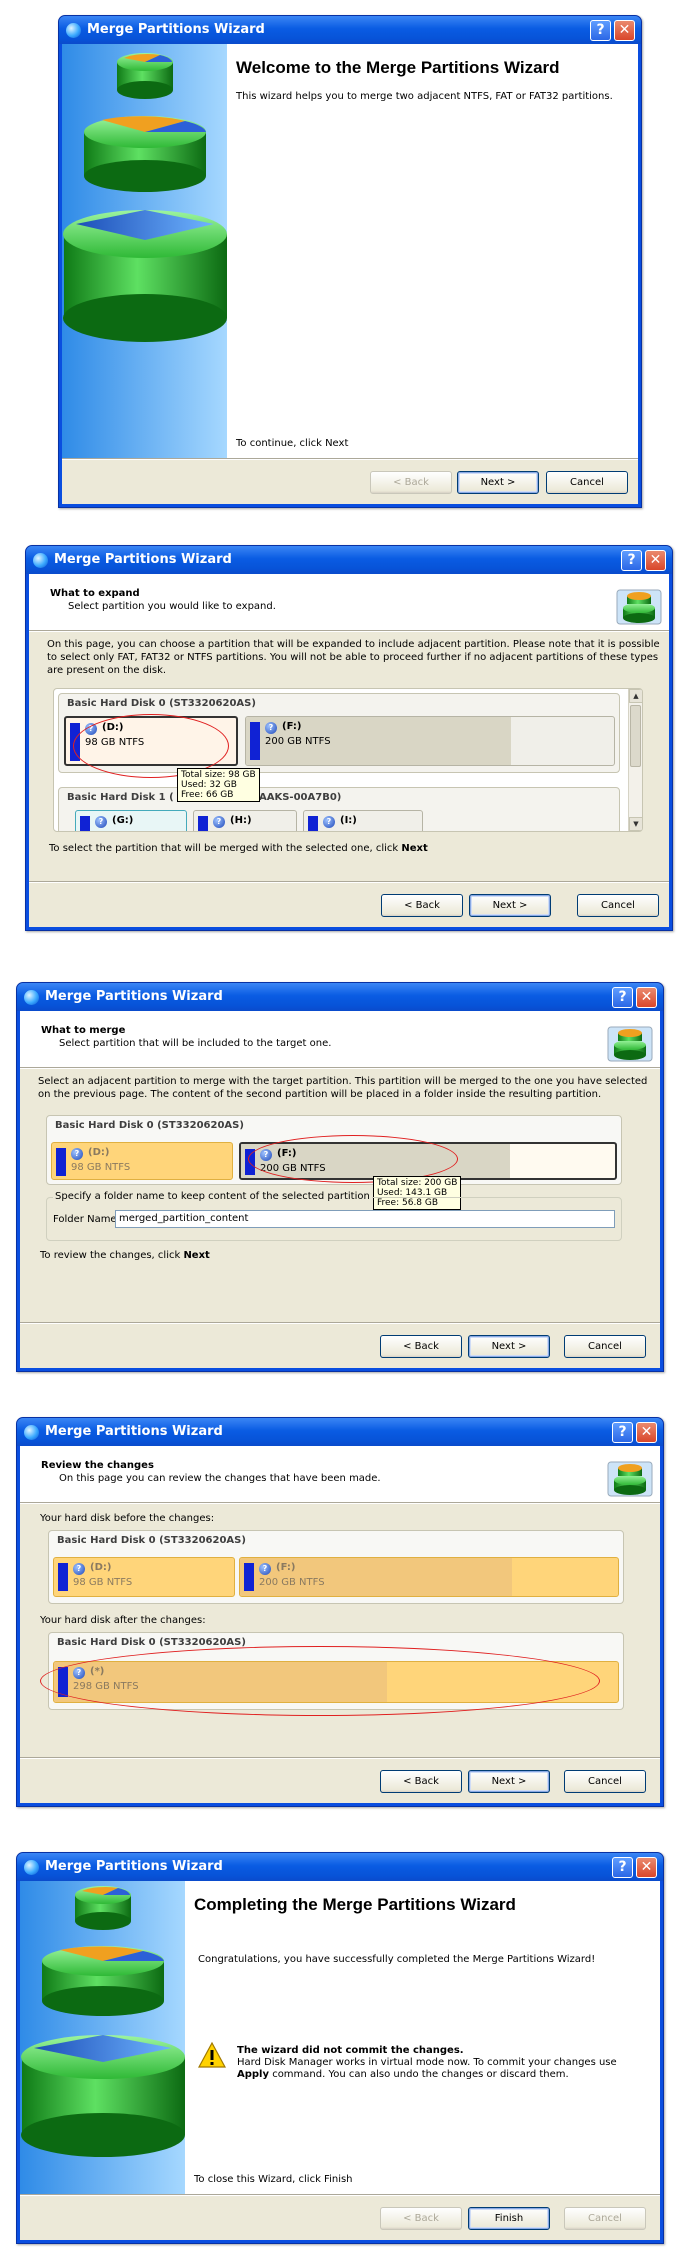 This screenshot has height=2261, width=680. I want to click on tooltip-line: Total size: 98 GB, so click(218, 775).